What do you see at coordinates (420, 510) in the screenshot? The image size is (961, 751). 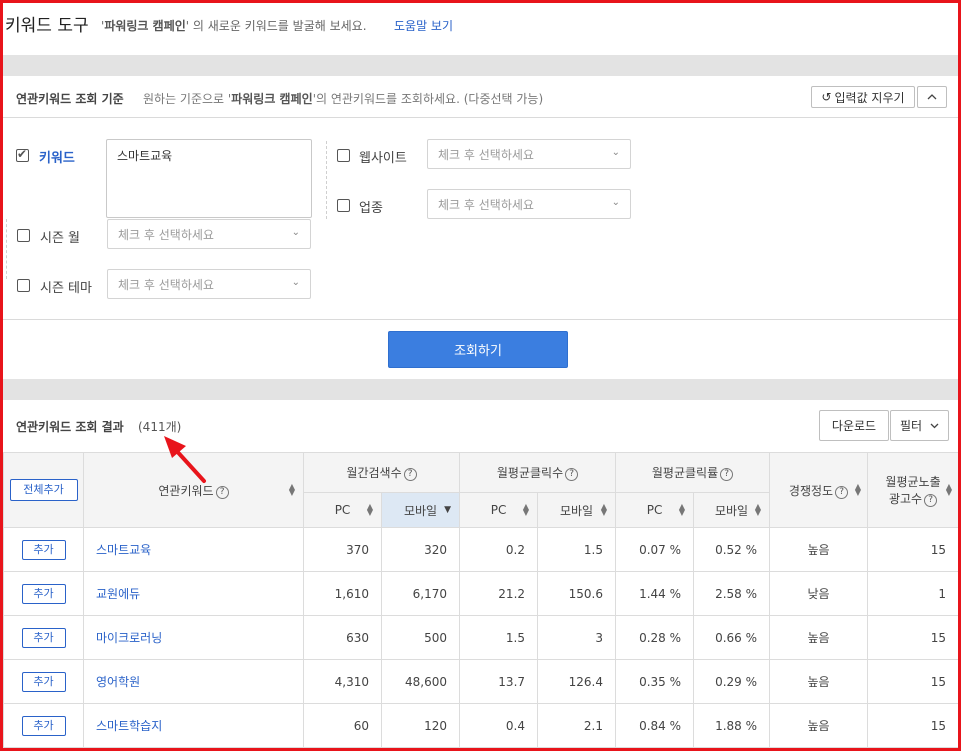 I see `search-mobile-header: 모바일 ▼` at bounding box center [420, 510].